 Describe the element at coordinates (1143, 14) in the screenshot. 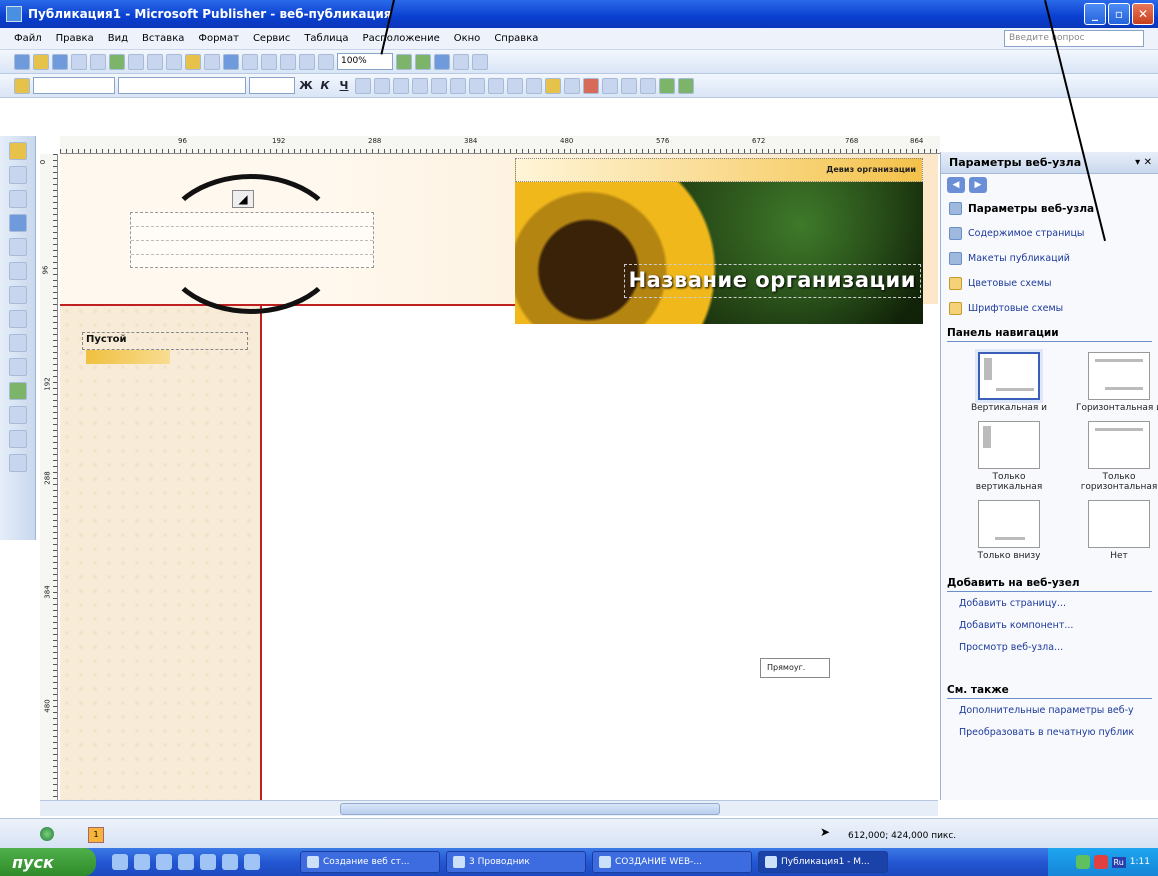

I see `close-button: ✕` at that location.